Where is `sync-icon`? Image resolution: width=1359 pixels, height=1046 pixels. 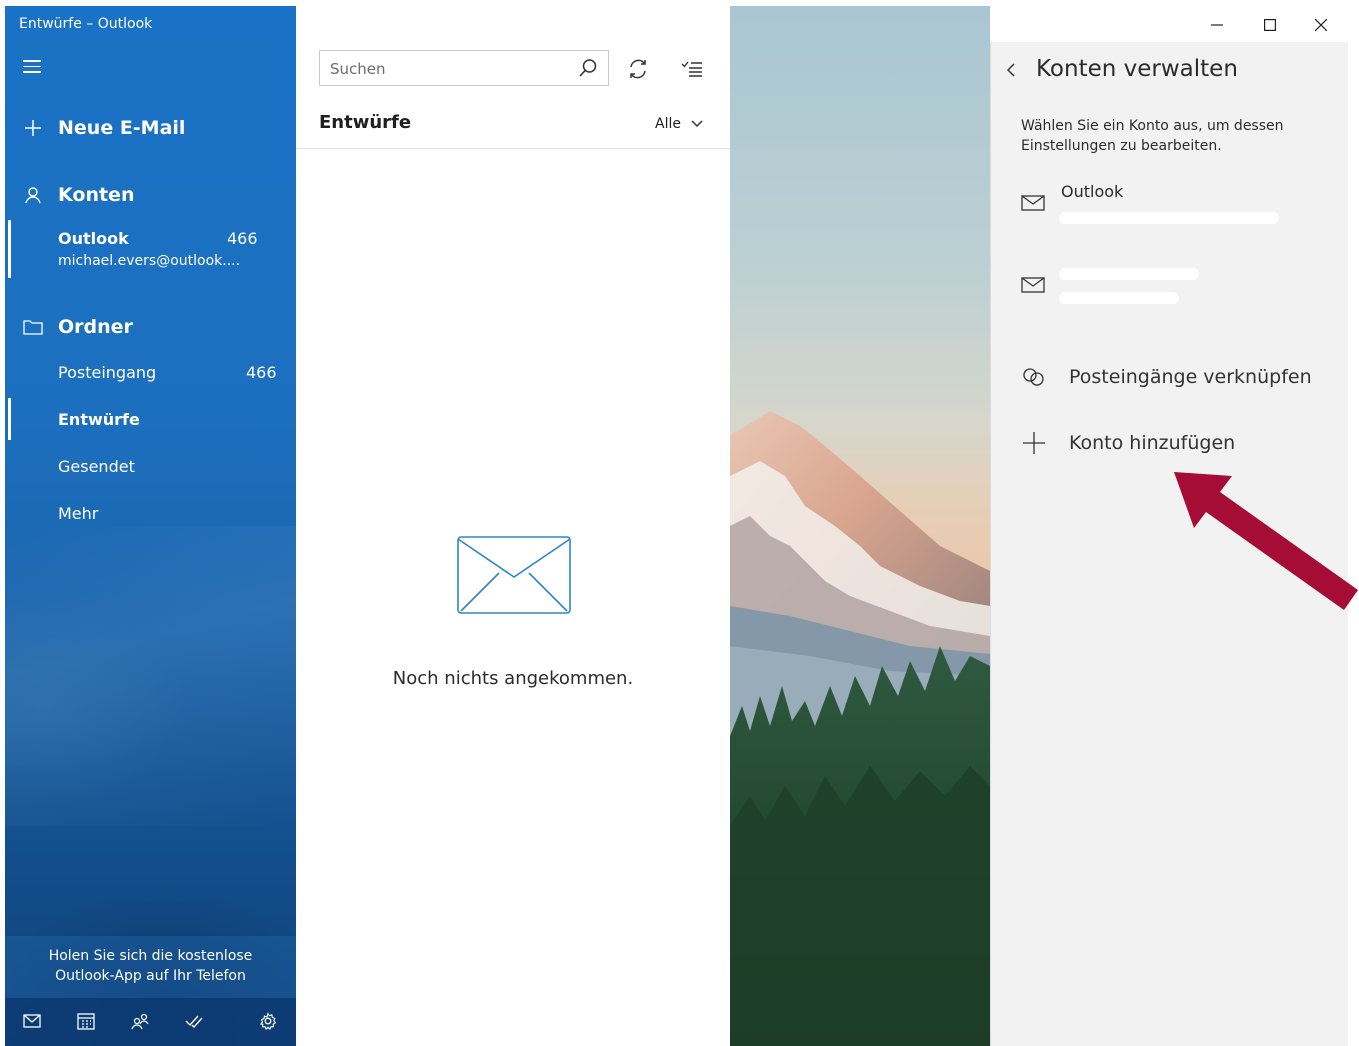 sync-icon is located at coordinates (638, 69).